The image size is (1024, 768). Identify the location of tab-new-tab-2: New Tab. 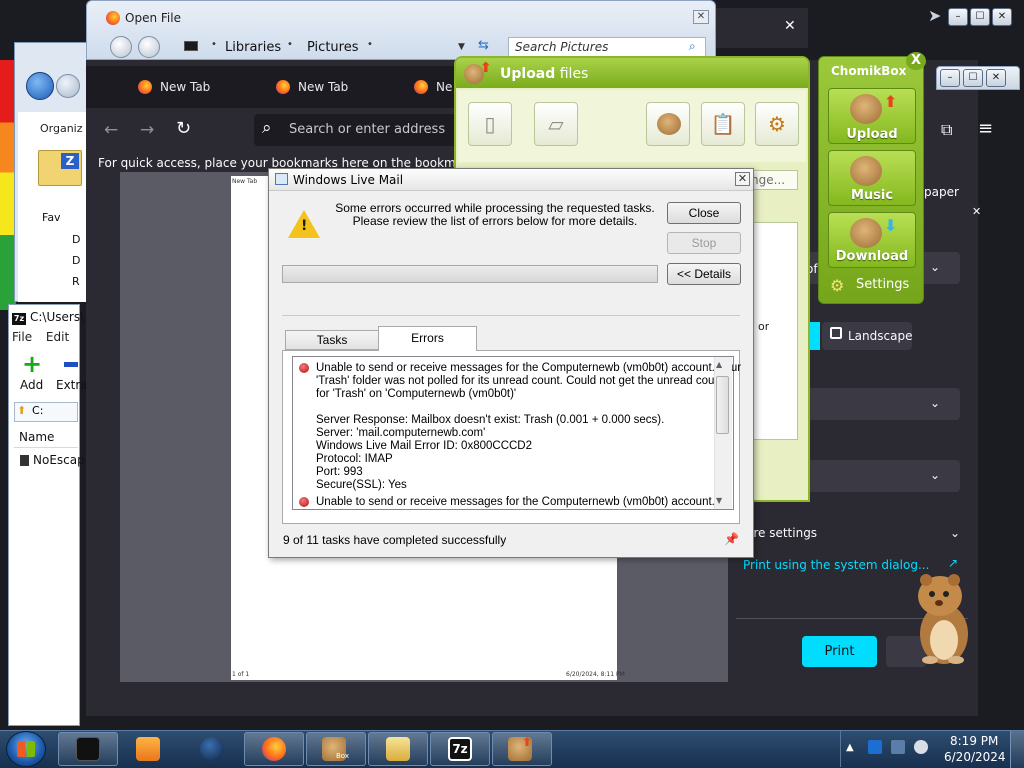
(323, 87).